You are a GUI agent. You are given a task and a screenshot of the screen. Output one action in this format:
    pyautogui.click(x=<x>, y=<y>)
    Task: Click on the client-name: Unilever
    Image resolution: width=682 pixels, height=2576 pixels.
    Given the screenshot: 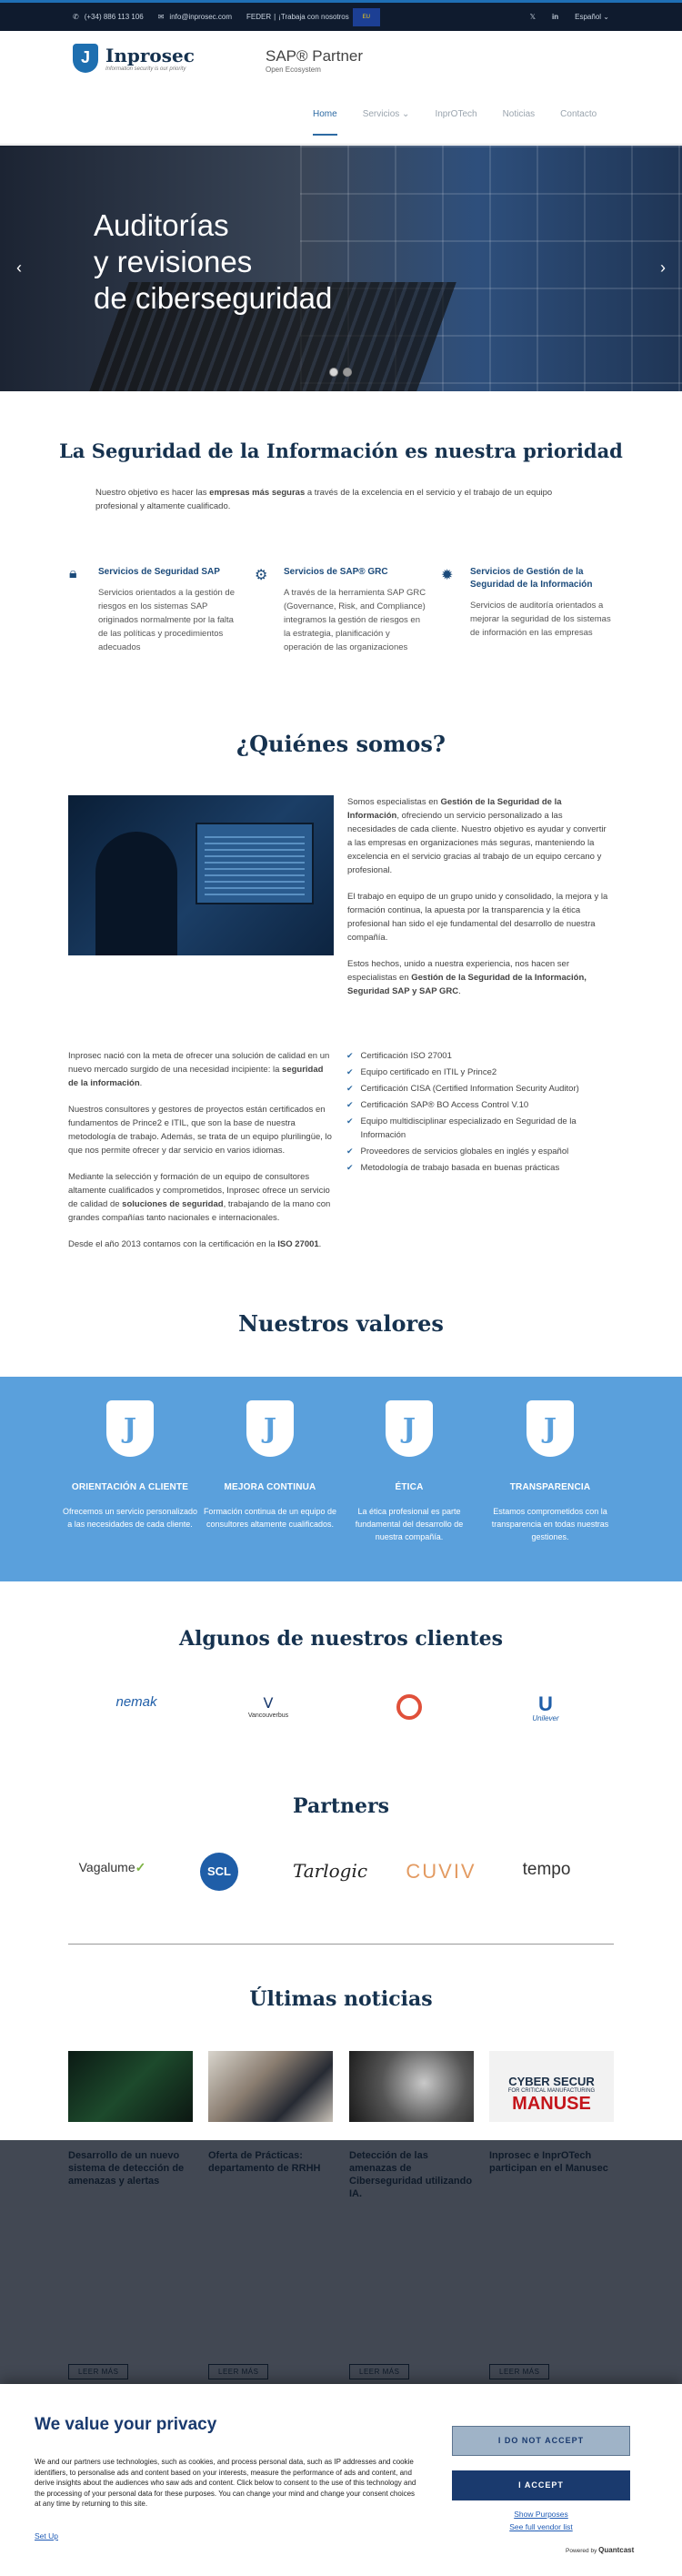 What is the action you would take?
    pyautogui.click(x=545, y=1718)
    